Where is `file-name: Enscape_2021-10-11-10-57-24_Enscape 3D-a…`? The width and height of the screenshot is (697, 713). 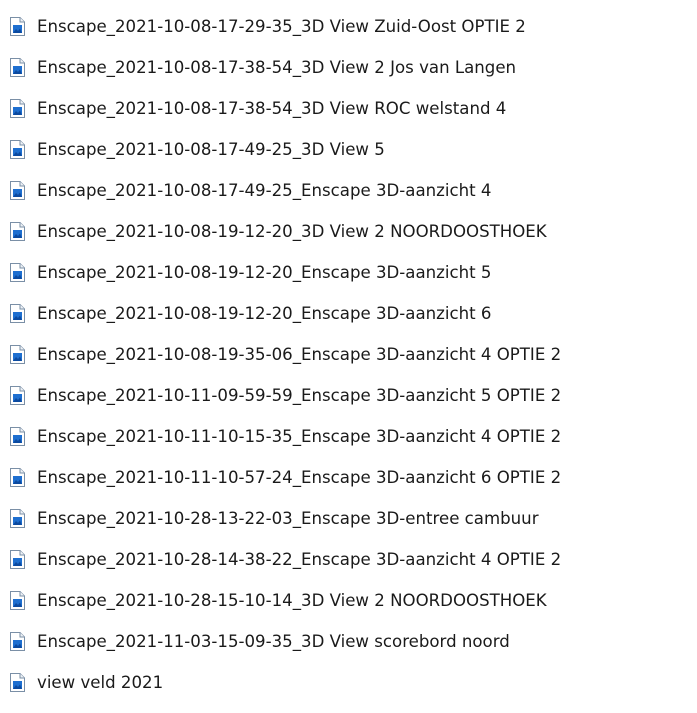
file-name: Enscape_2021-10-11-10-57-24_Enscape 3D-a… is located at coordinates (299, 477).